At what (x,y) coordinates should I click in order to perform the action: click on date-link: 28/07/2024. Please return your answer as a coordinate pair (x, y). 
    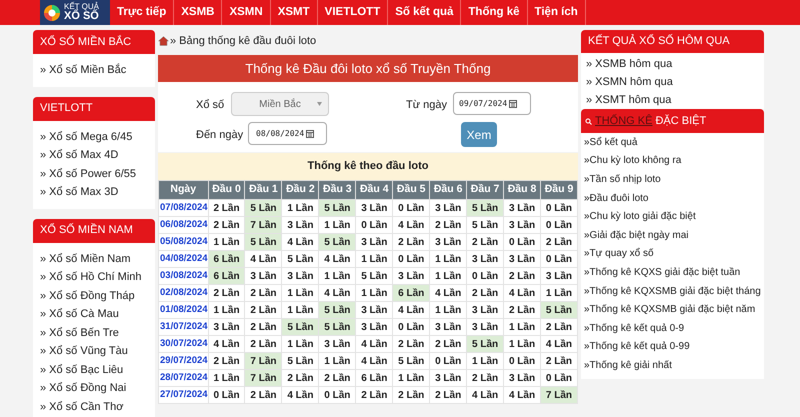
    Looking at the image, I should click on (183, 378).